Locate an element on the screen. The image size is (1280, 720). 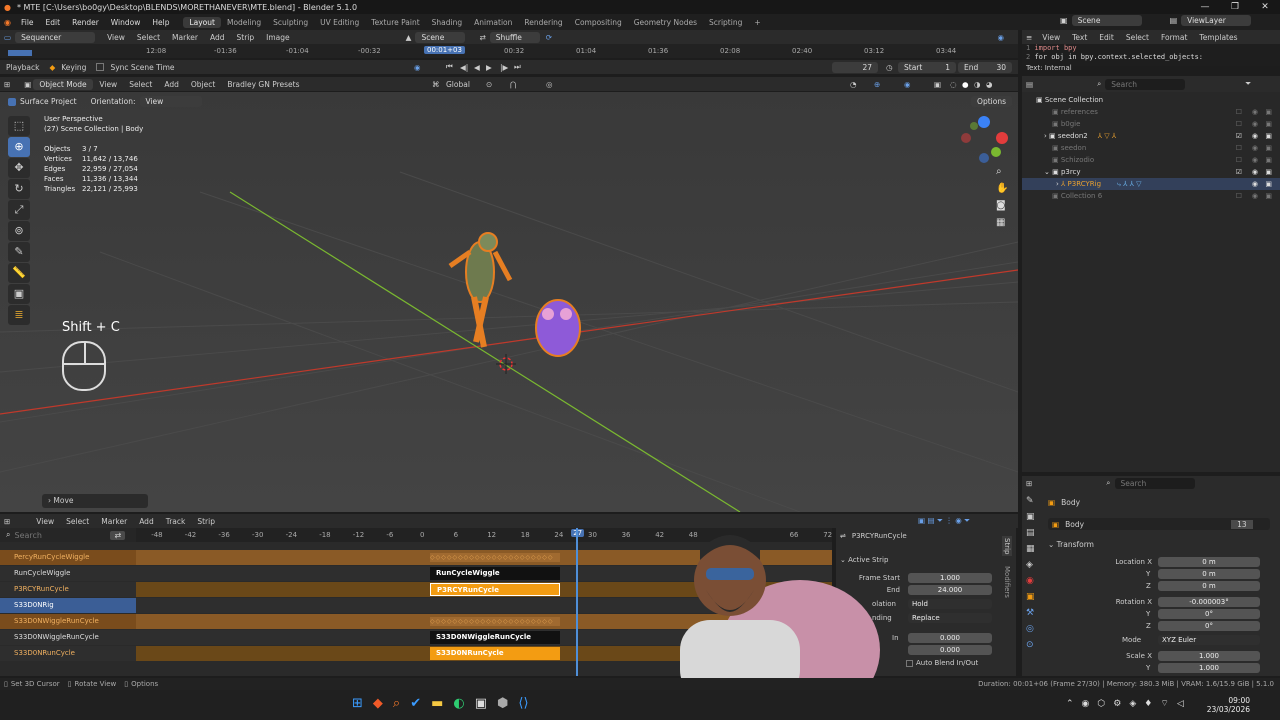
search-app-icon: ⌕ is located at coordinates (396, 703).